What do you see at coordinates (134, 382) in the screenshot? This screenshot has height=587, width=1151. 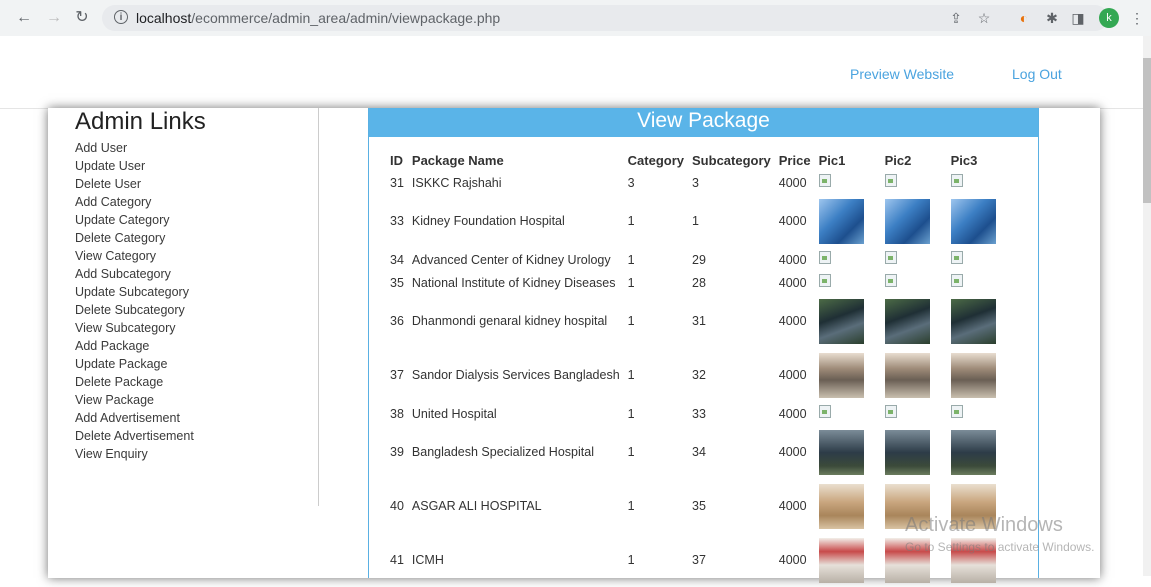 I see `sidebar-link: Delete Package` at bounding box center [134, 382].